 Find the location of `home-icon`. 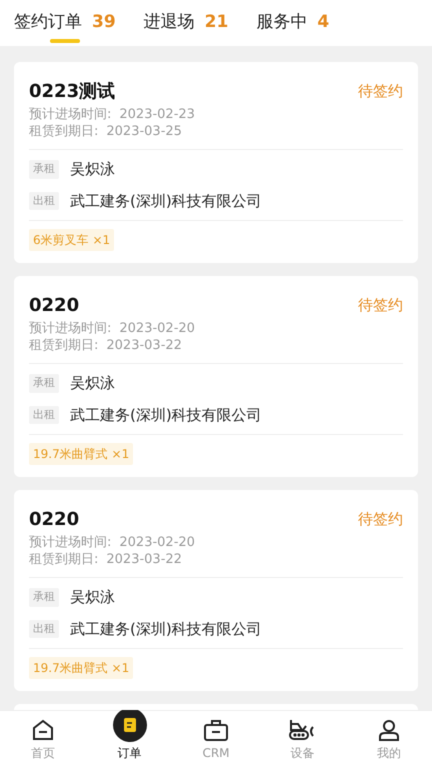

home-icon is located at coordinates (43, 730).